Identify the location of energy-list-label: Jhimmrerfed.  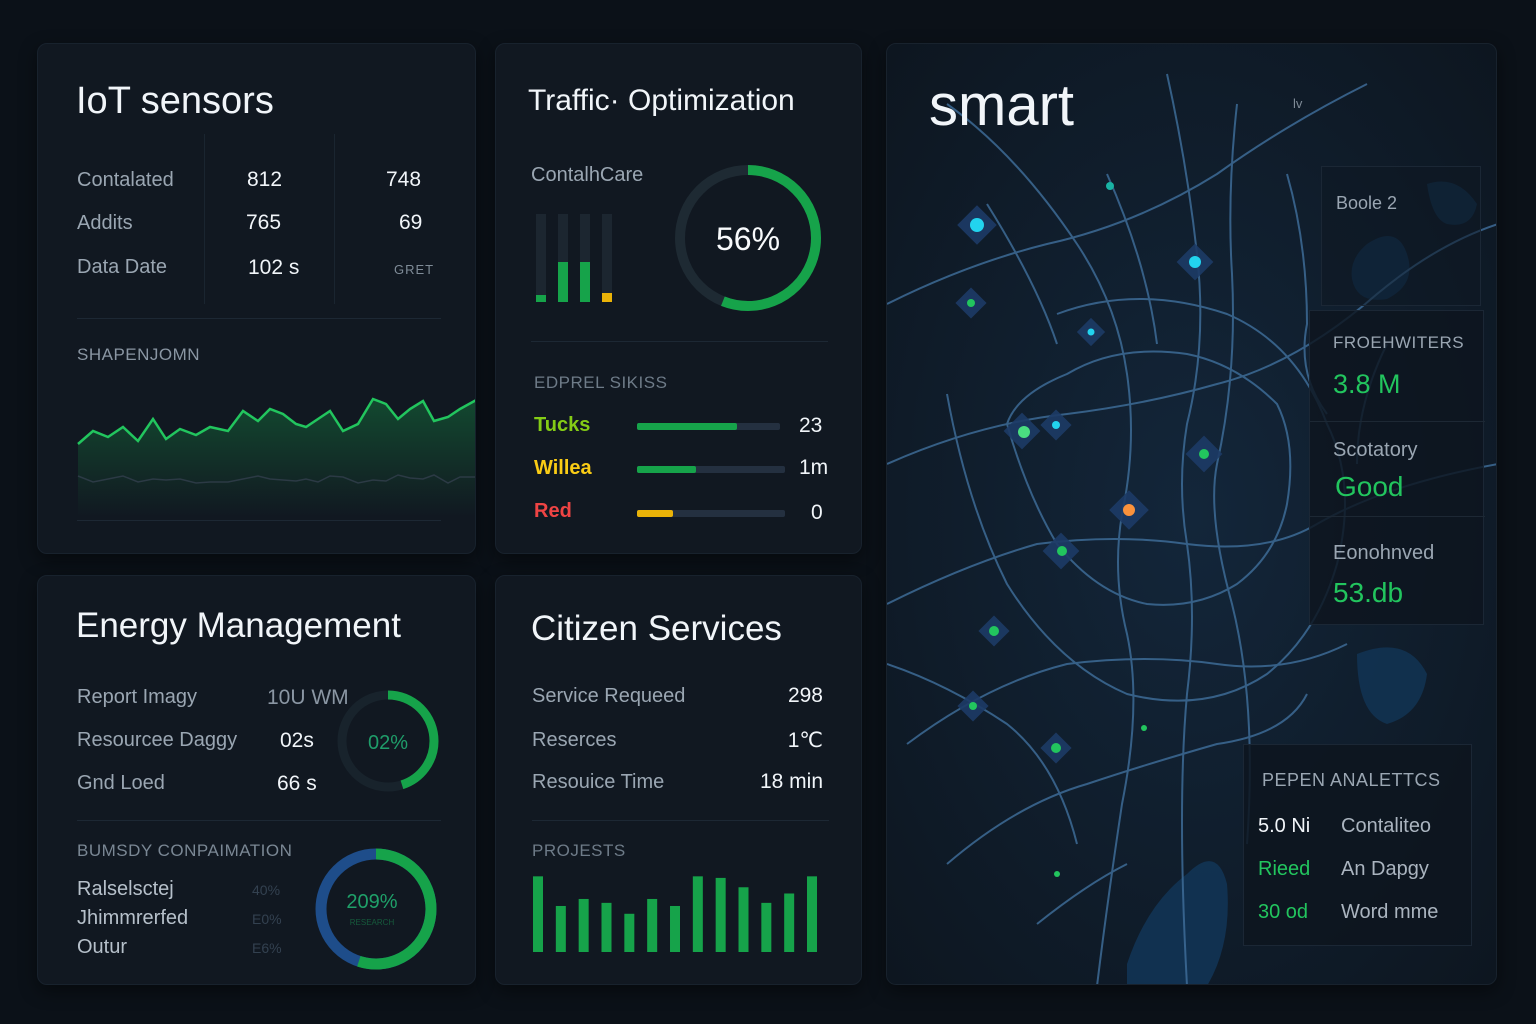
(133, 918).